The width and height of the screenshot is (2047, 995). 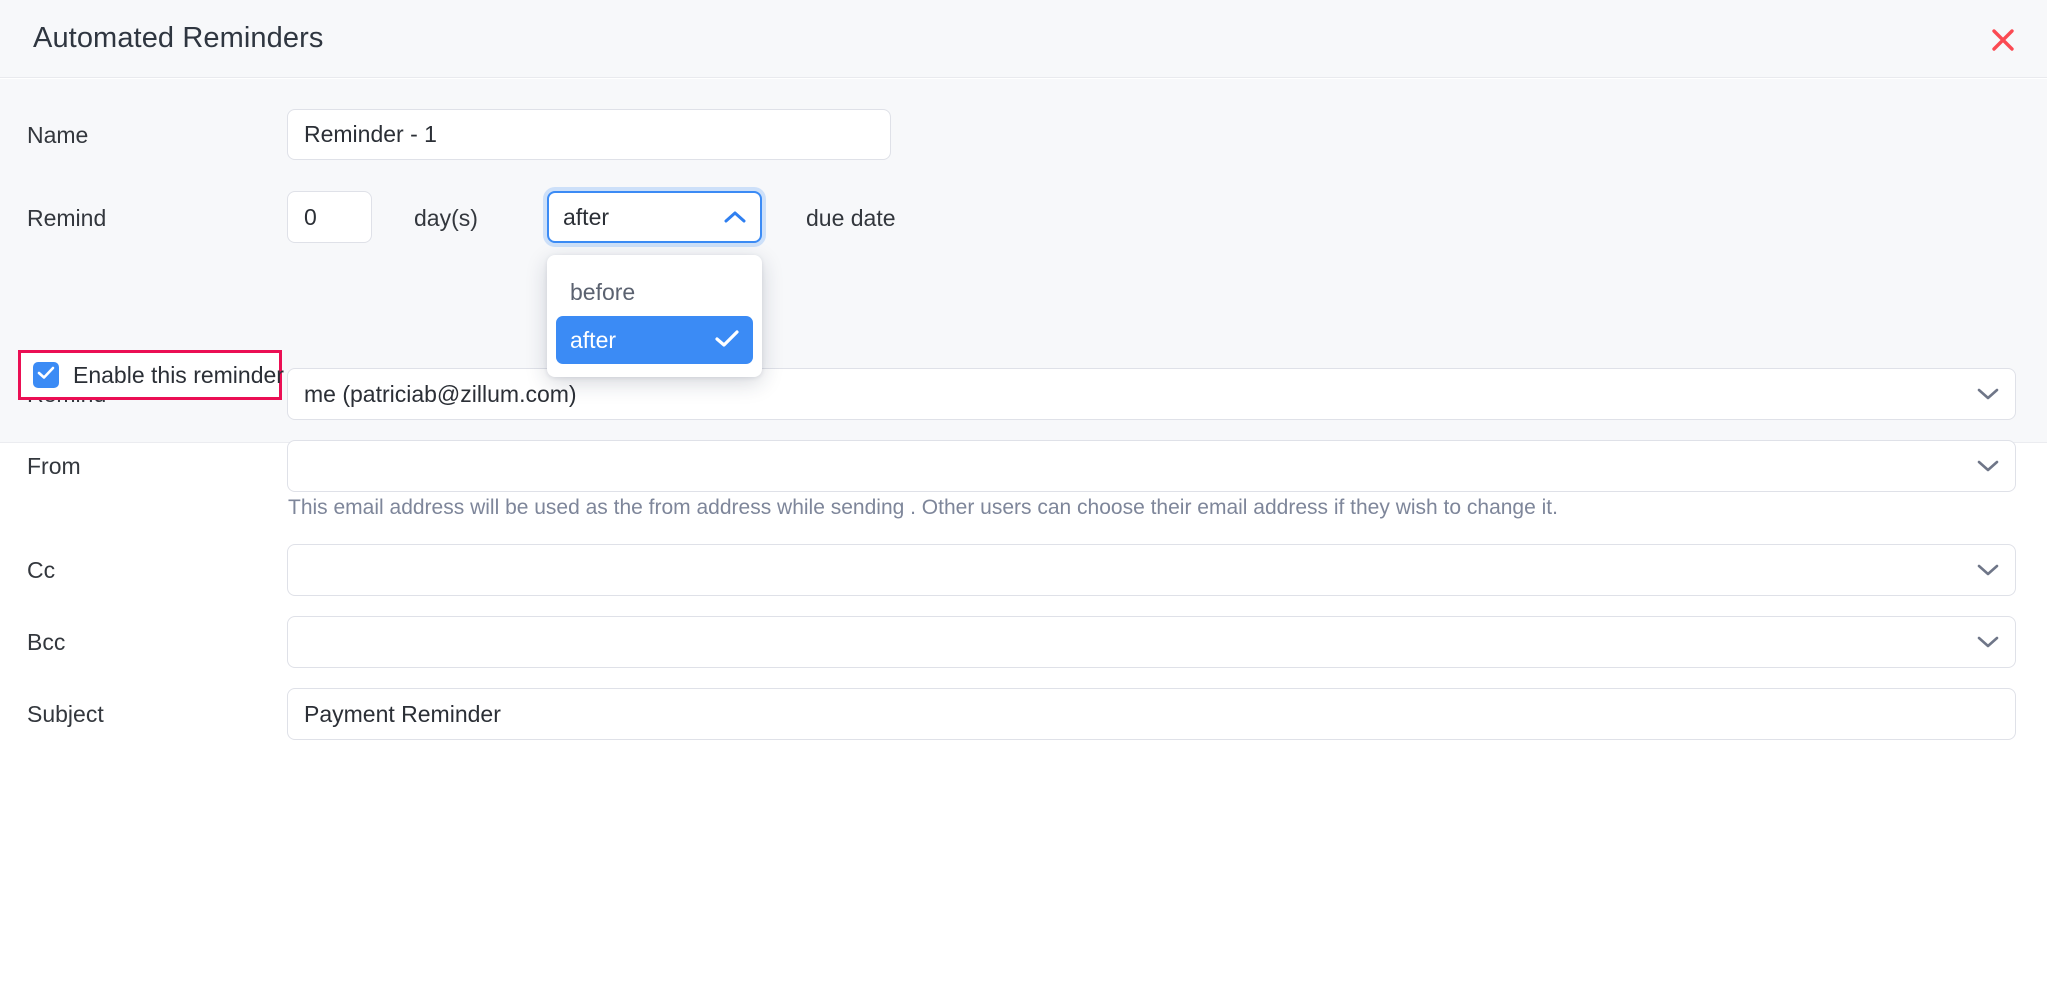 What do you see at coordinates (654, 292) in the screenshot?
I see `dropdown-option-before: before` at bounding box center [654, 292].